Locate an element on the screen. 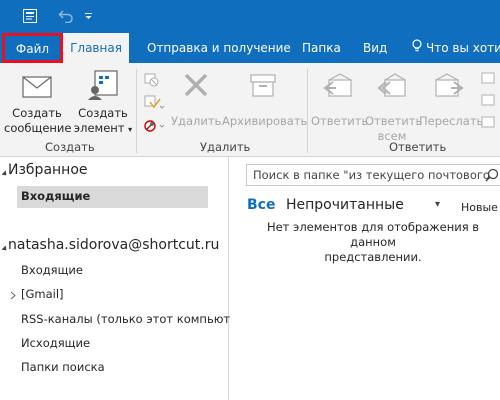 The height and width of the screenshot is (400, 500). tab-view: Вид is located at coordinates (375, 48).